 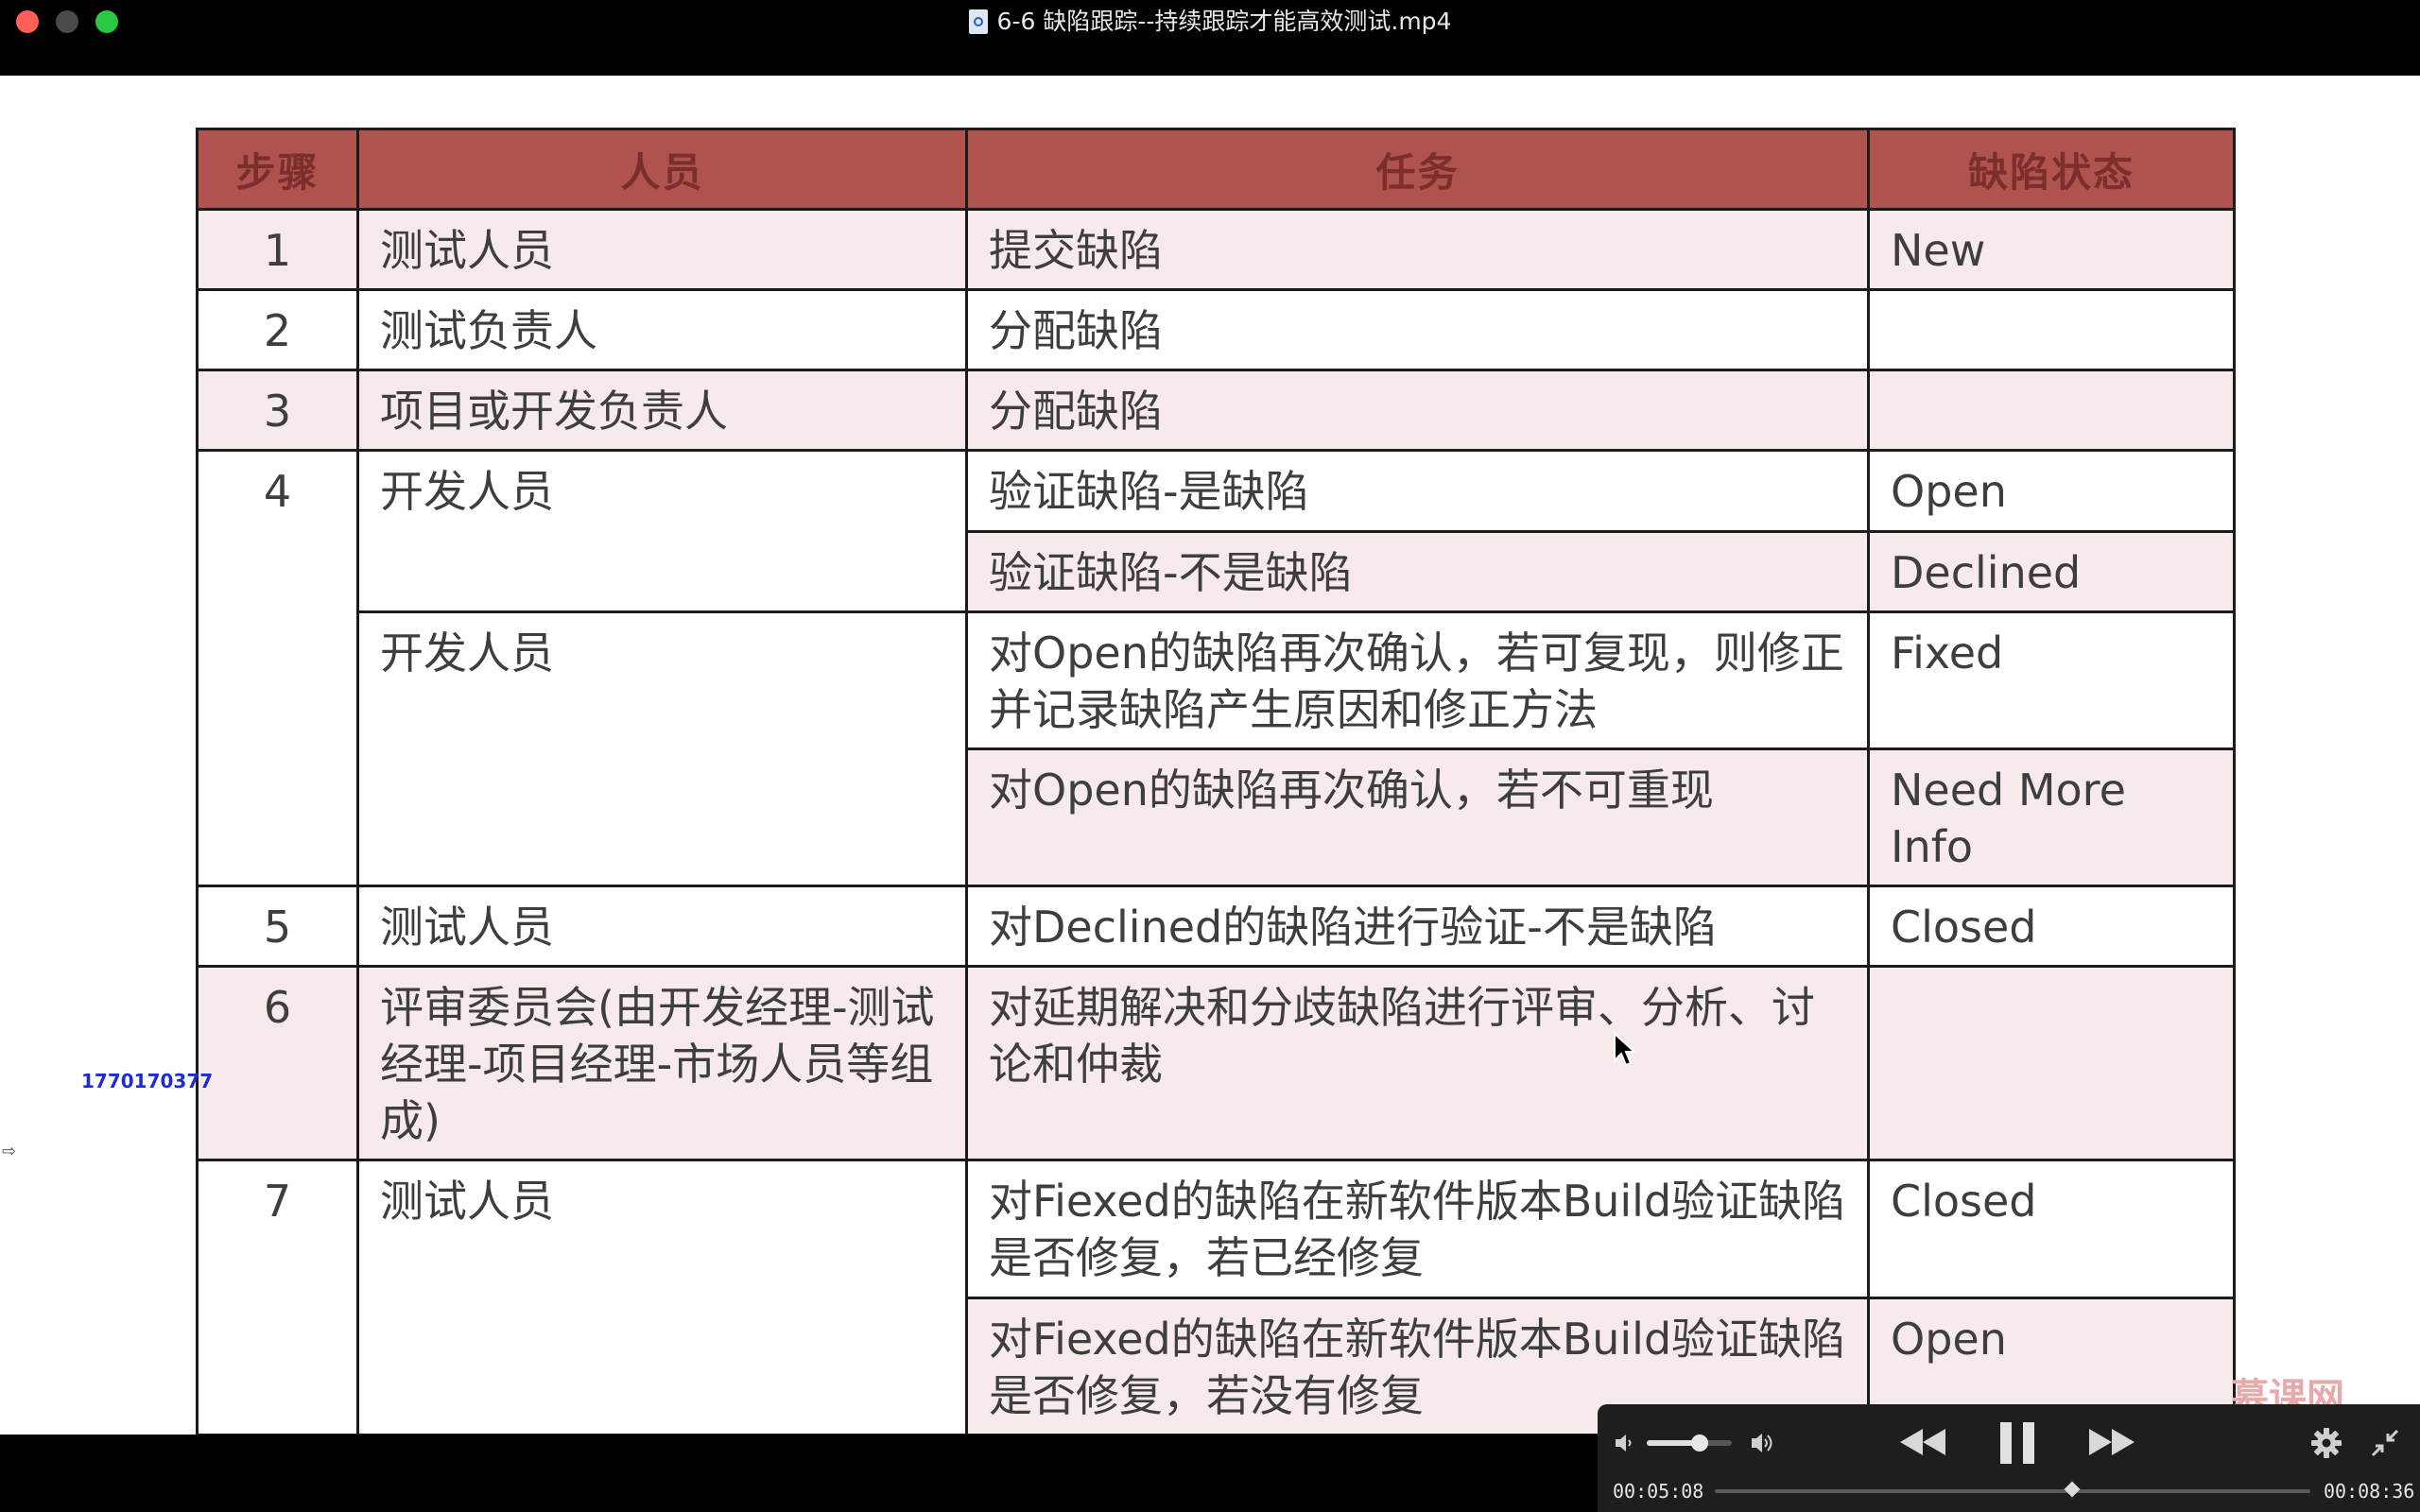 What do you see at coordinates (2051, 169) in the screenshot?
I see `header-status: 缺陷状态` at bounding box center [2051, 169].